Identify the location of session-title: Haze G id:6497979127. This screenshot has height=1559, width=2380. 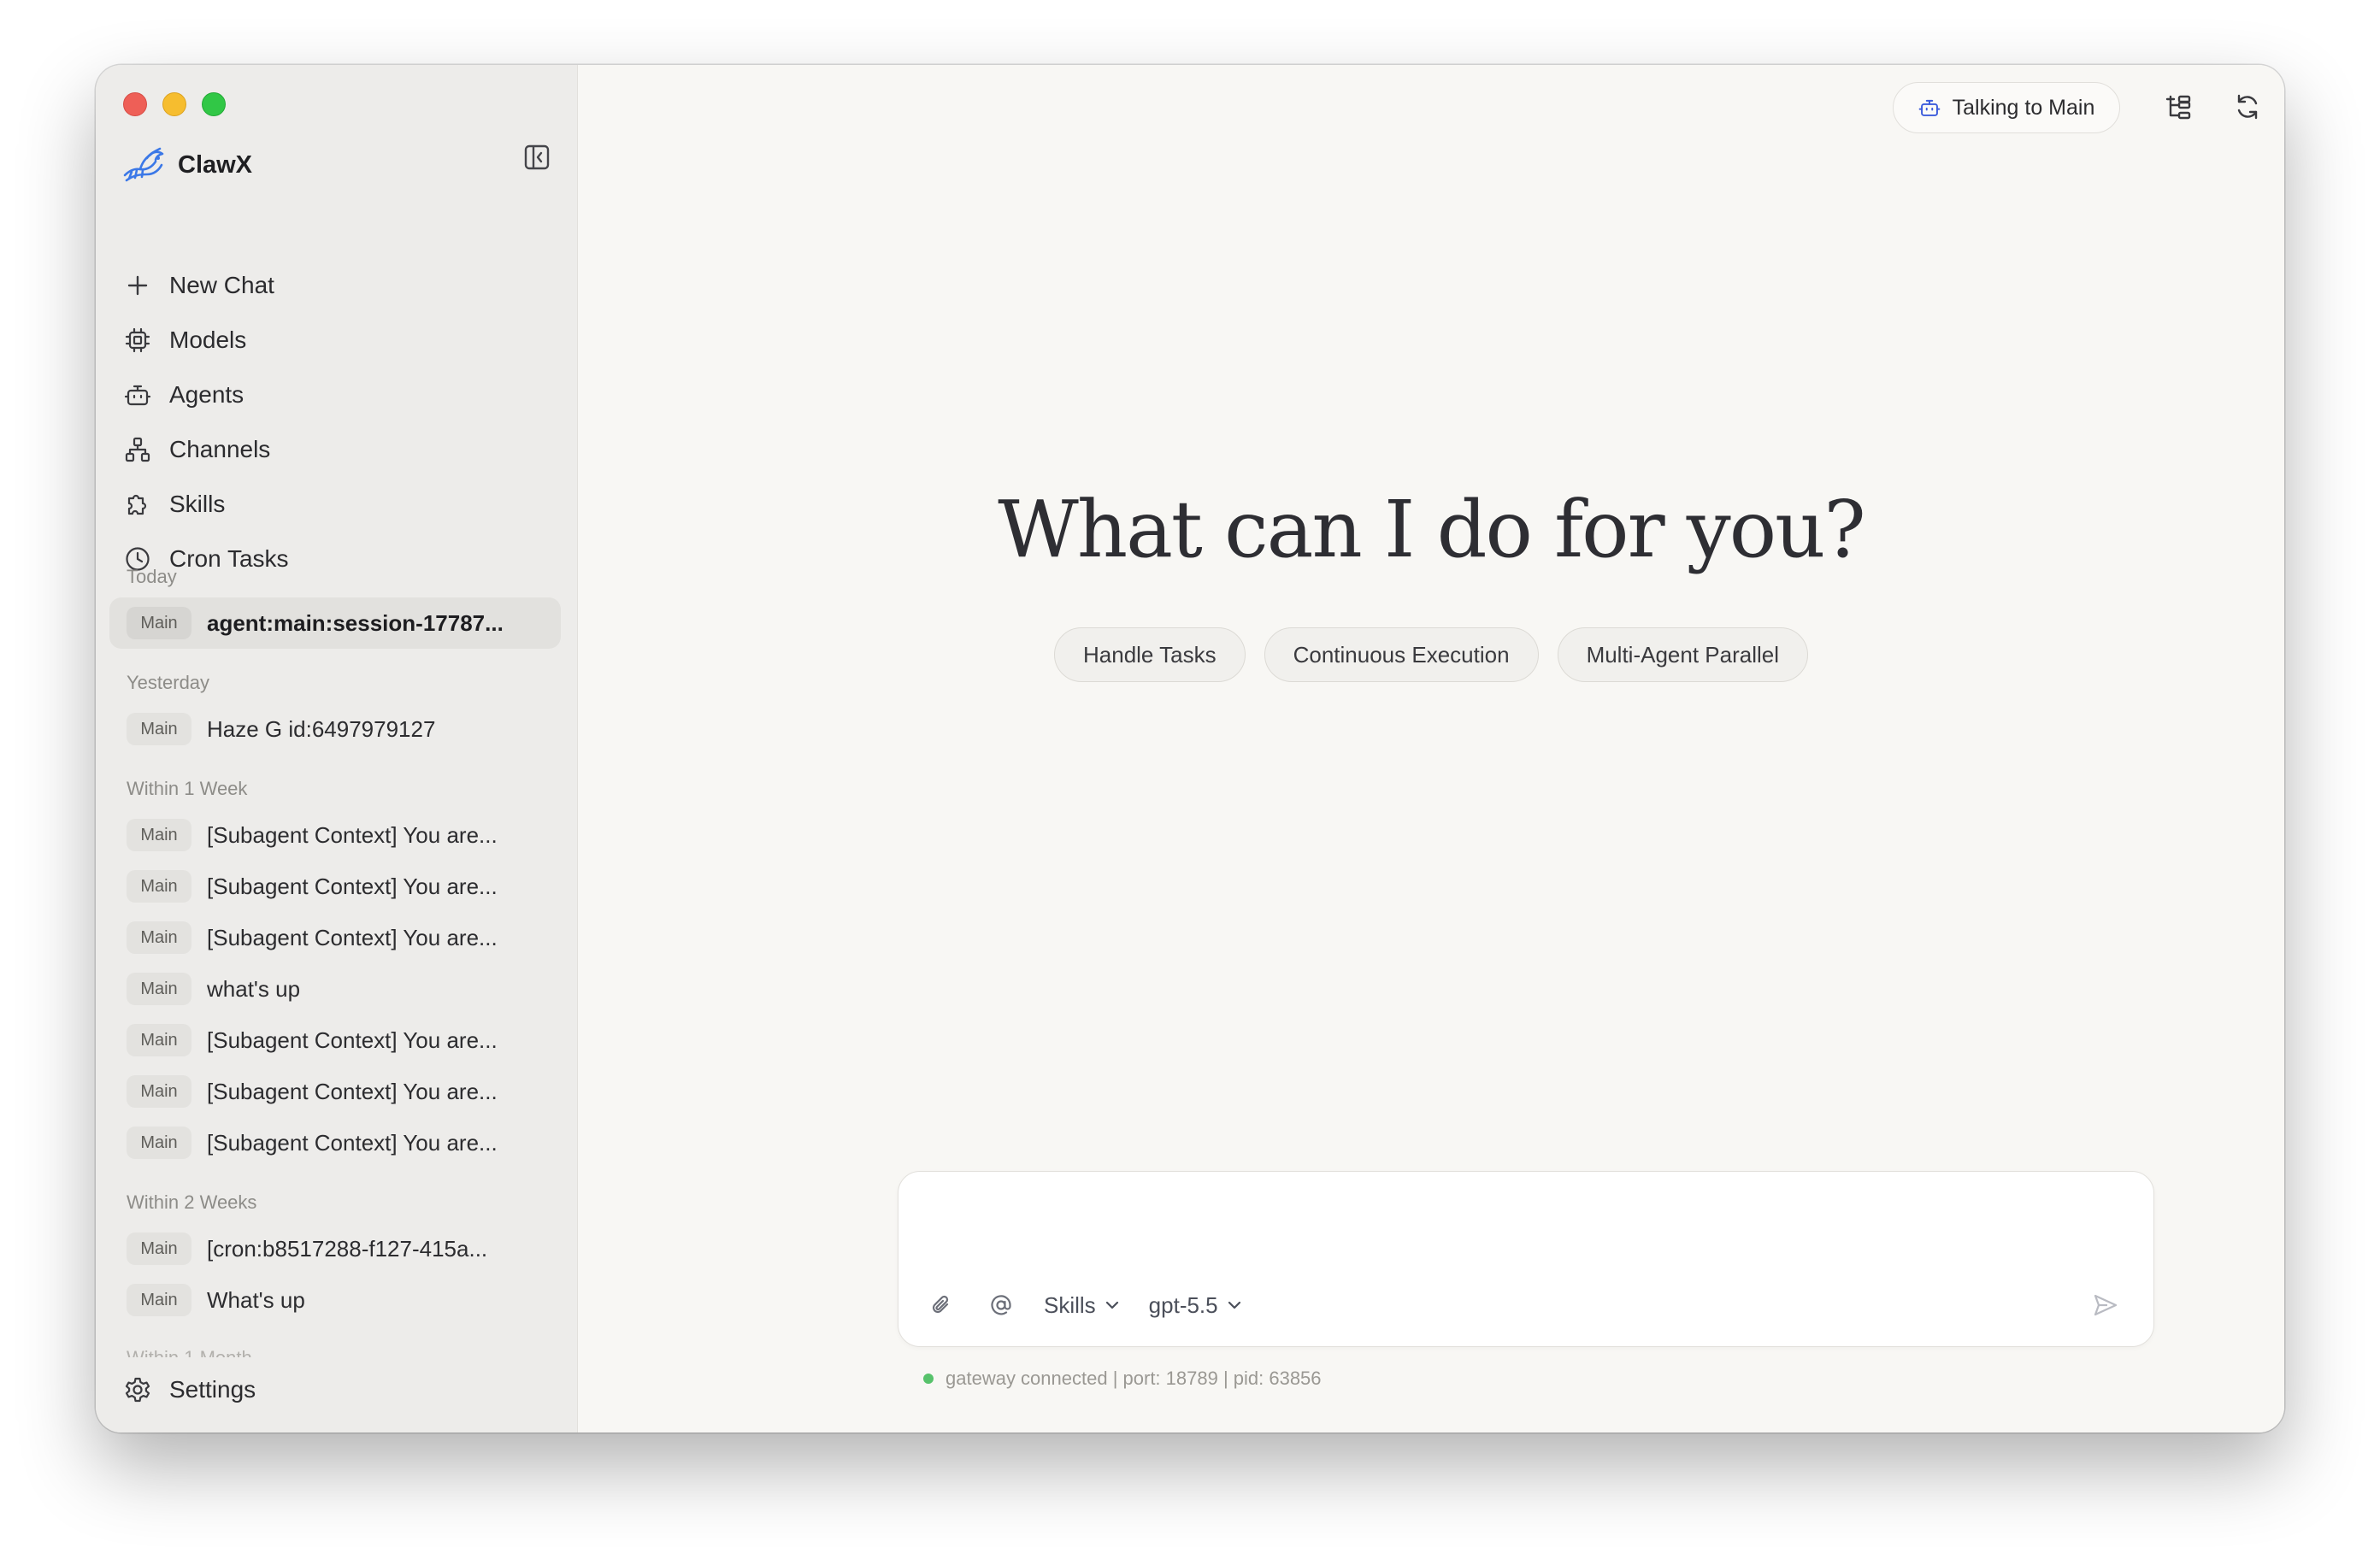
(322, 729).